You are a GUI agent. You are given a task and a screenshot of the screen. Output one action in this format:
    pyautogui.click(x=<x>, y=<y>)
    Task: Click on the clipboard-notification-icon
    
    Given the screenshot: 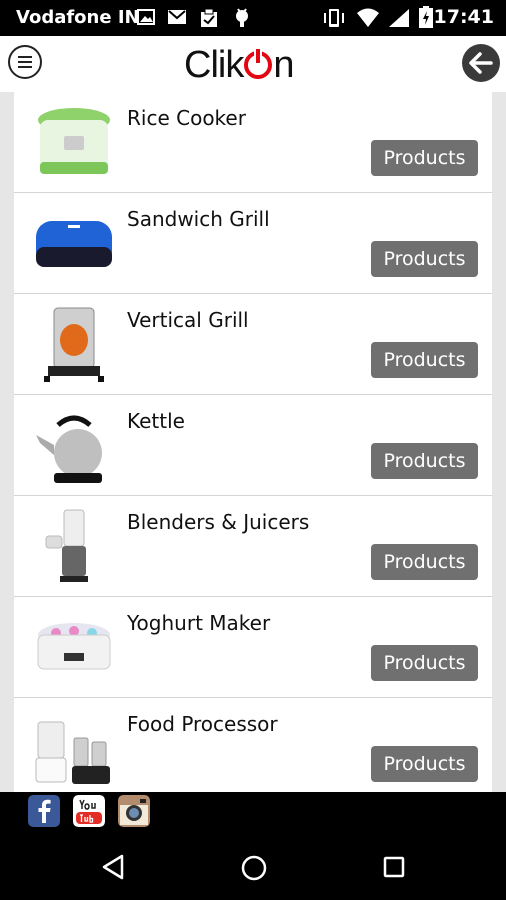 What is the action you would take?
    pyautogui.click(x=209, y=17)
    